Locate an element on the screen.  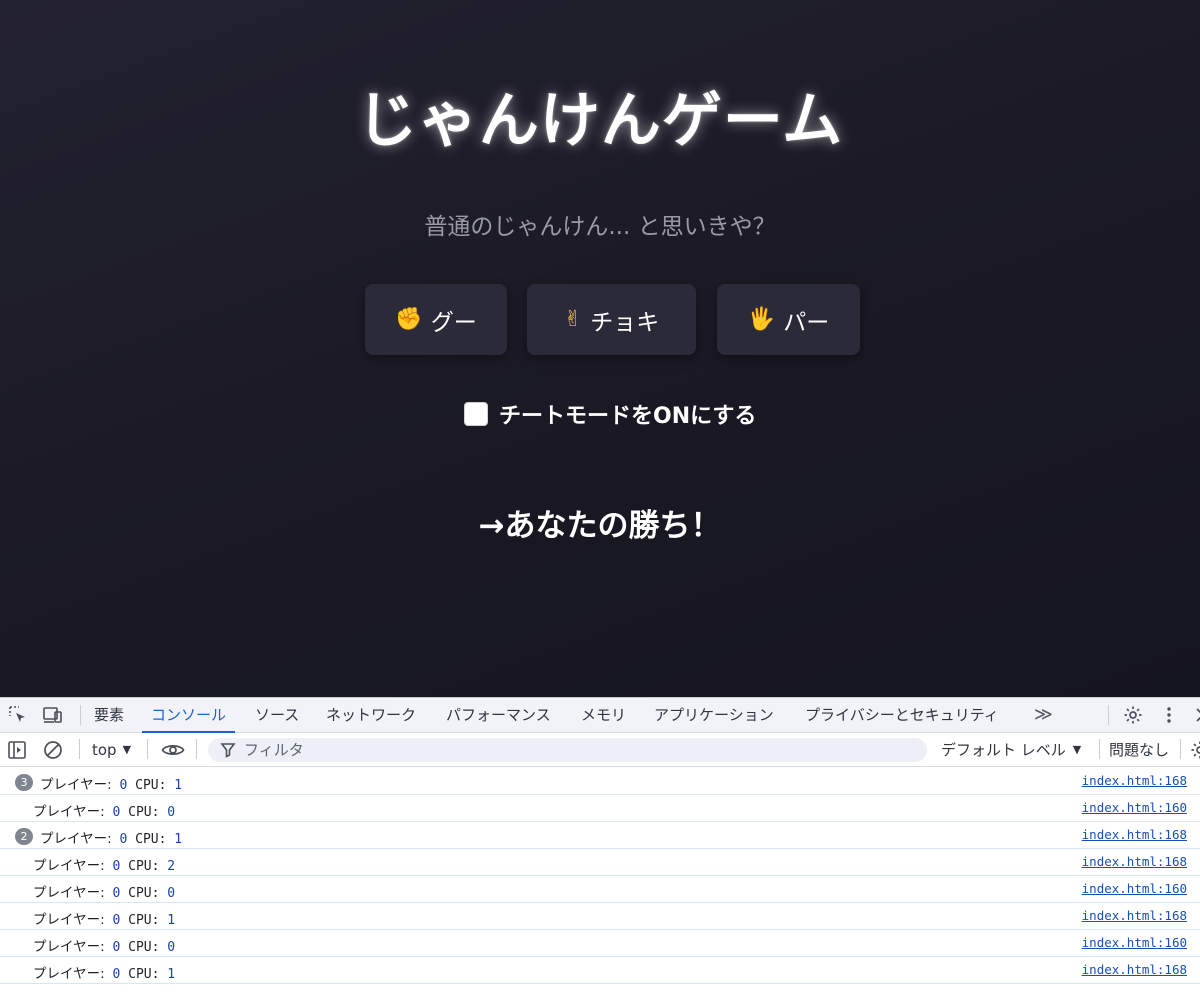
choice-buttons: ✊ グー ✌ チョキ 🖐 パー is located at coordinates (612, 319).